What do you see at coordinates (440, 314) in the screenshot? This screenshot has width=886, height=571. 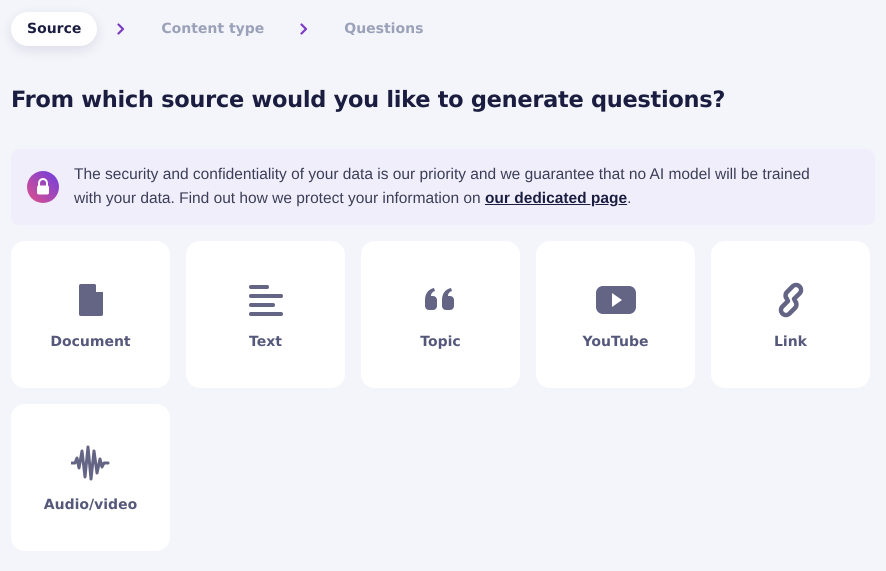 I see `source-card: Topic` at bounding box center [440, 314].